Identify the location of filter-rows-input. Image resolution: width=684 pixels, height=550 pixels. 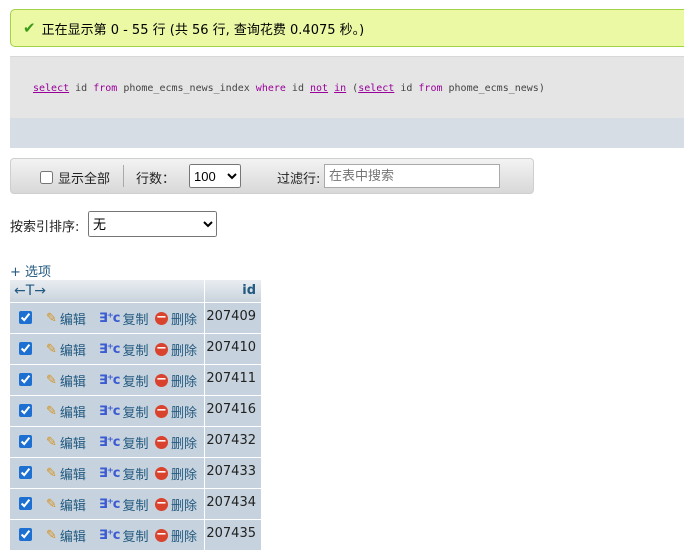
(412, 176).